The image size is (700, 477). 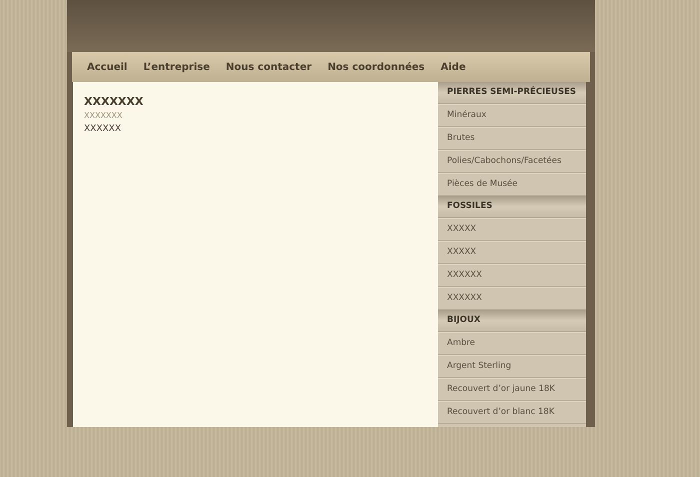 What do you see at coordinates (103, 129) in the screenshot?
I see `content-text: XXXXXX` at bounding box center [103, 129].